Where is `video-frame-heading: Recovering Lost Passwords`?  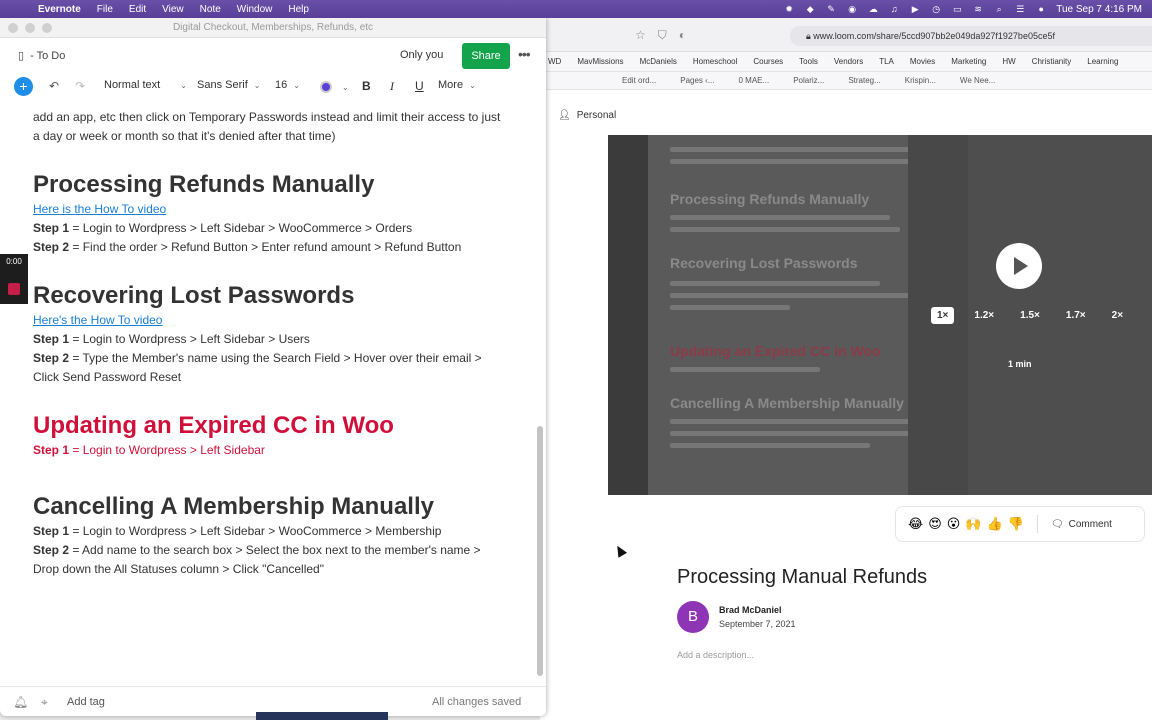 video-frame-heading: Recovering Lost Passwords is located at coordinates (764, 263).